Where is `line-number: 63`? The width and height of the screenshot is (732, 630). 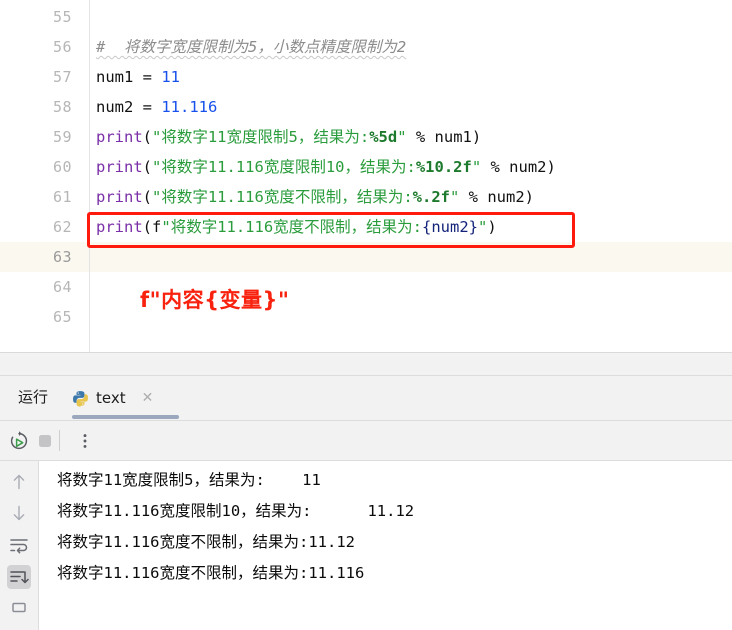 line-number: 63 is located at coordinates (62, 257).